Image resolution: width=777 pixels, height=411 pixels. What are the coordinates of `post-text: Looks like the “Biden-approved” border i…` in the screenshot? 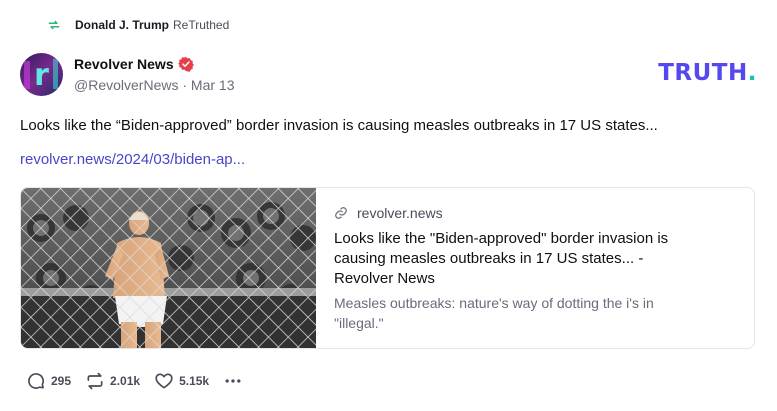 It's located at (339, 125).